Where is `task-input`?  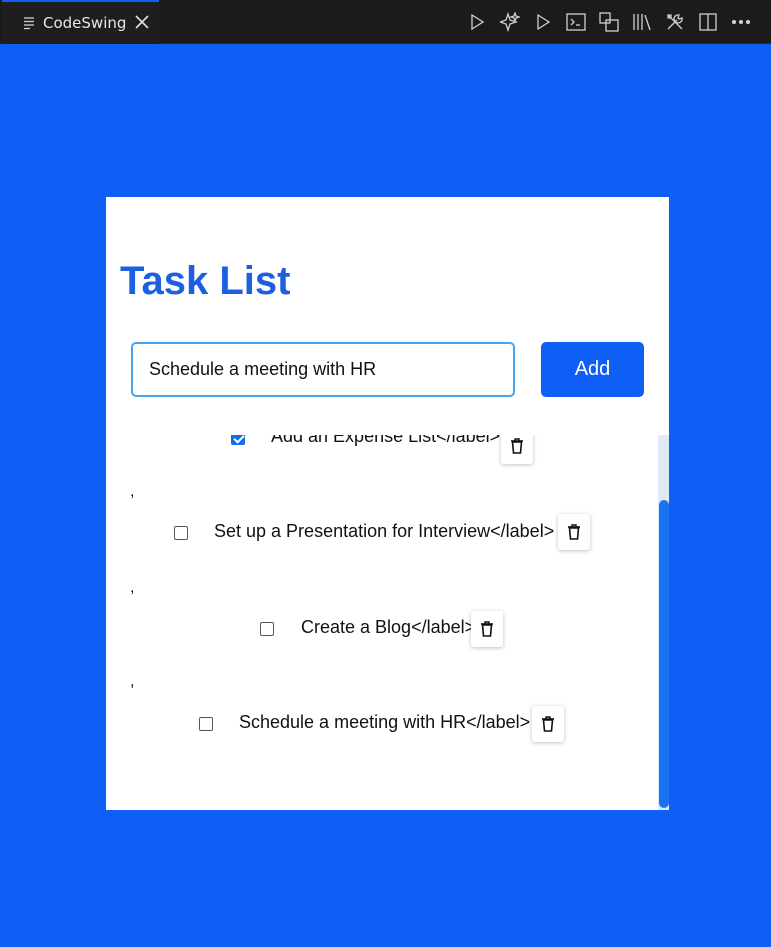 task-input is located at coordinates (323, 369).